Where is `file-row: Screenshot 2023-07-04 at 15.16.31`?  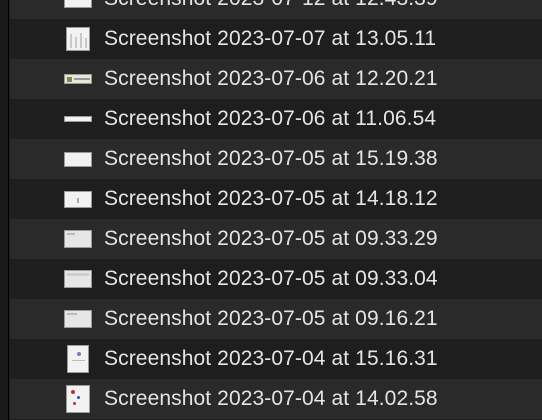 file-row: Screenshot 2023-07-04 at 15.16.31 is located at coordinates (276, 359).